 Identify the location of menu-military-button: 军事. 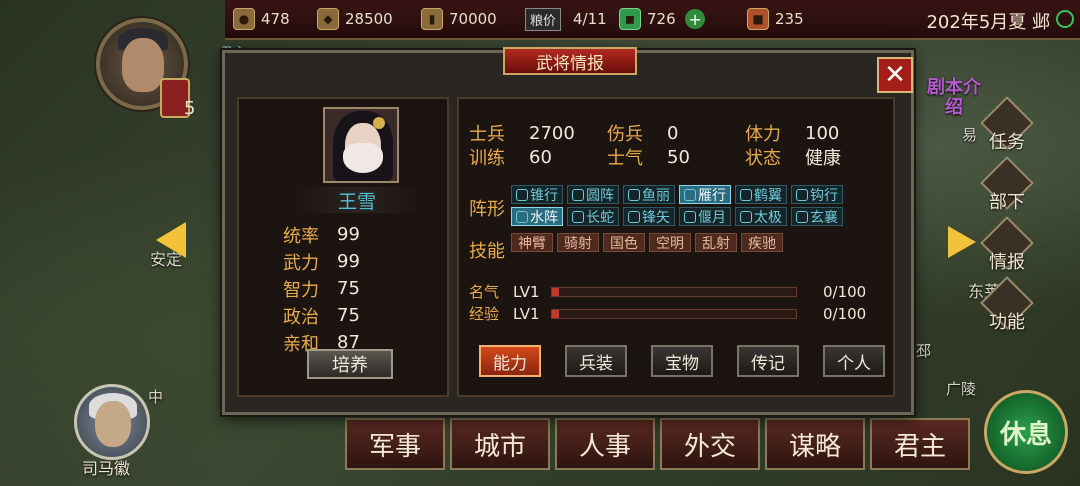
(395, 444).